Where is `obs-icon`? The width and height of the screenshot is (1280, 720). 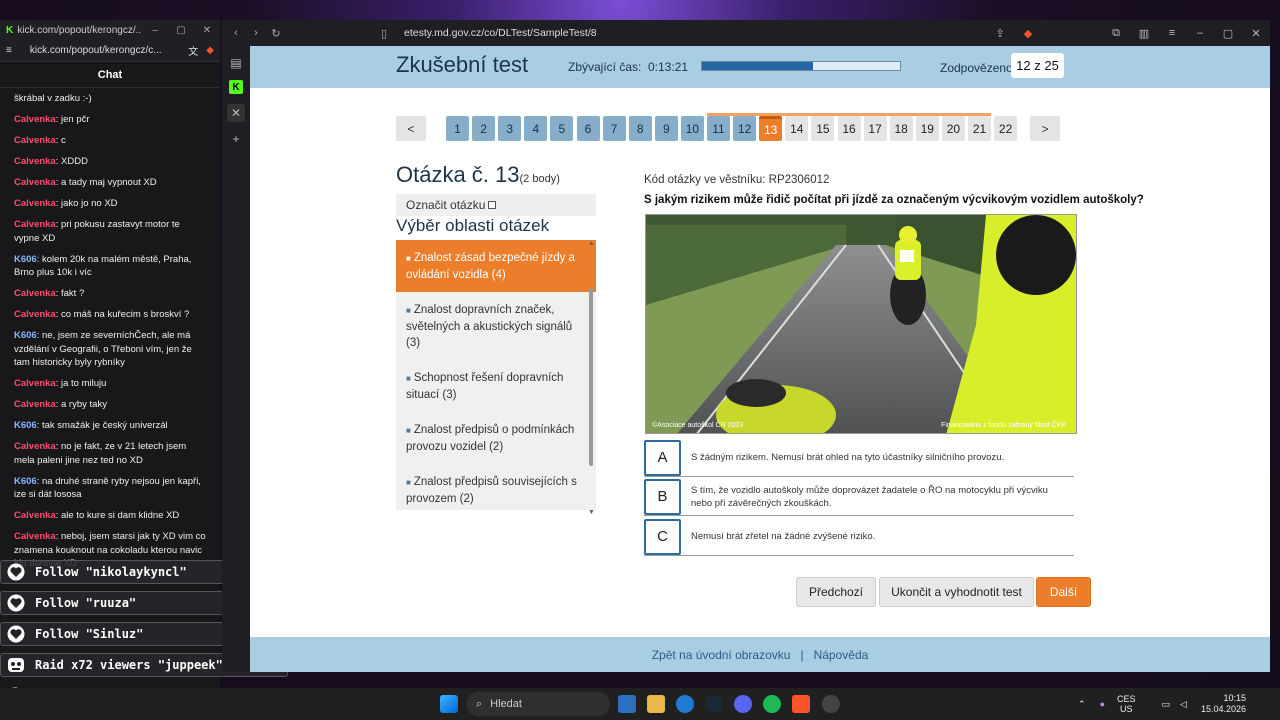 obs-icon is located at coordinates (831, 704).